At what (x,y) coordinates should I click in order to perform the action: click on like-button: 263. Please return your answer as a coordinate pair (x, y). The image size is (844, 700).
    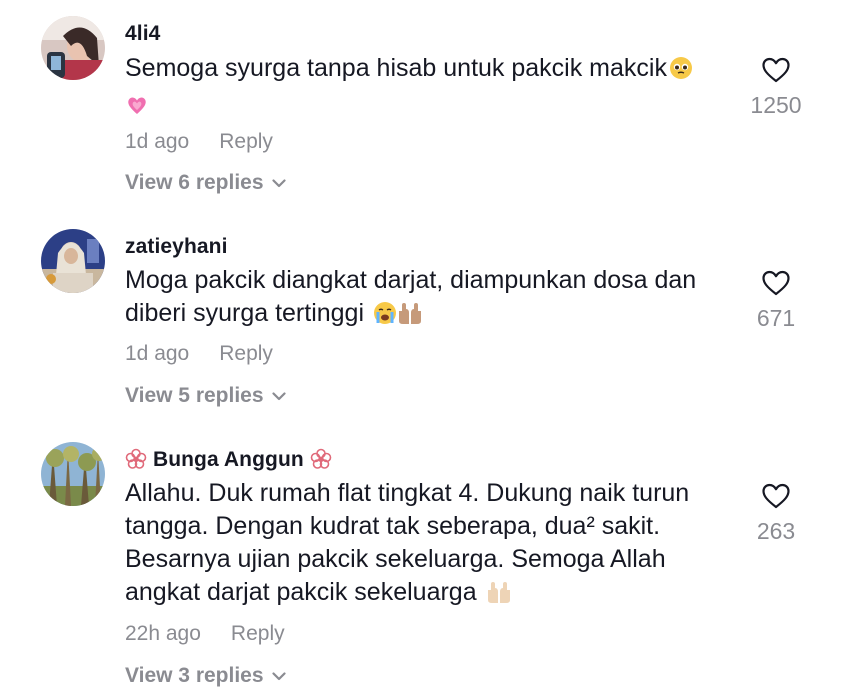
    Looking at the image, I should click on (776, 513).